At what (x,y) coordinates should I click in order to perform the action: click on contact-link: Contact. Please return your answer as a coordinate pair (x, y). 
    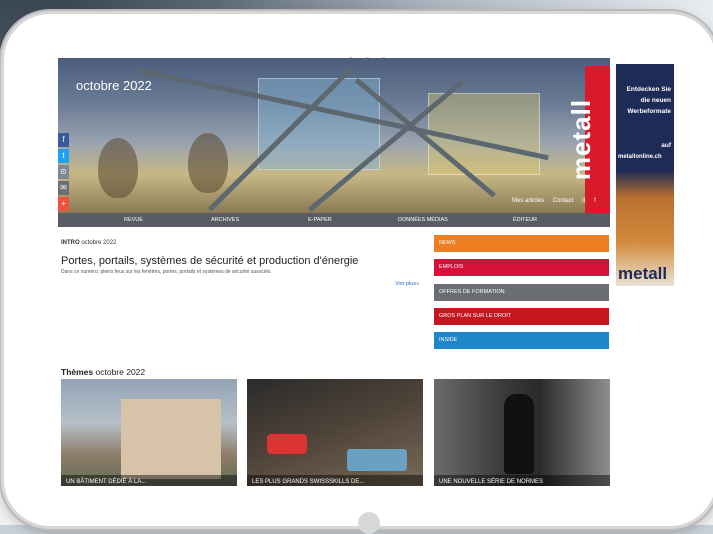
    Looking at the image, I should click on (563, 201).